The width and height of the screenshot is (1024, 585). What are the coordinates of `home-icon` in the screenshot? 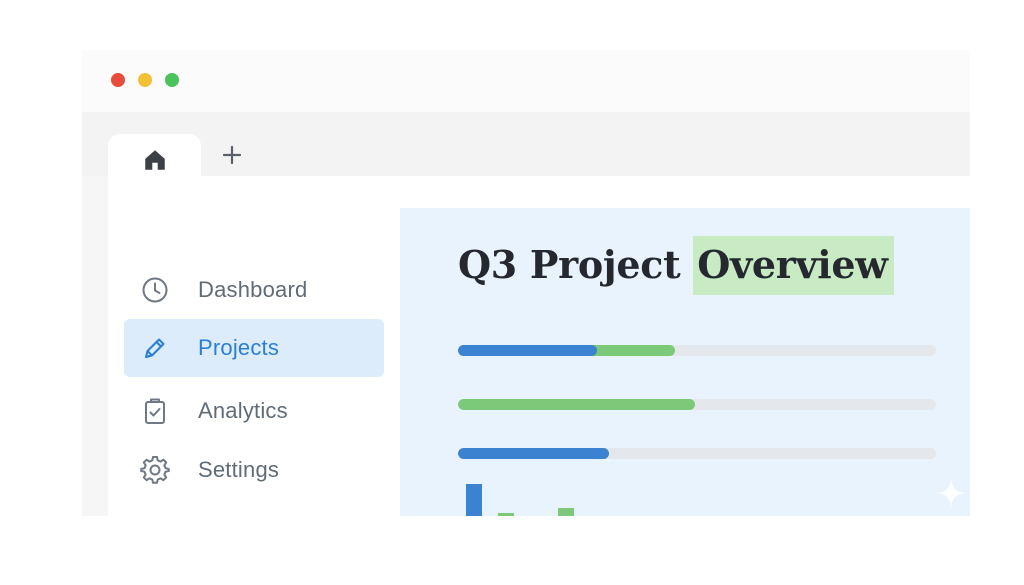 It's located at (154, 160).